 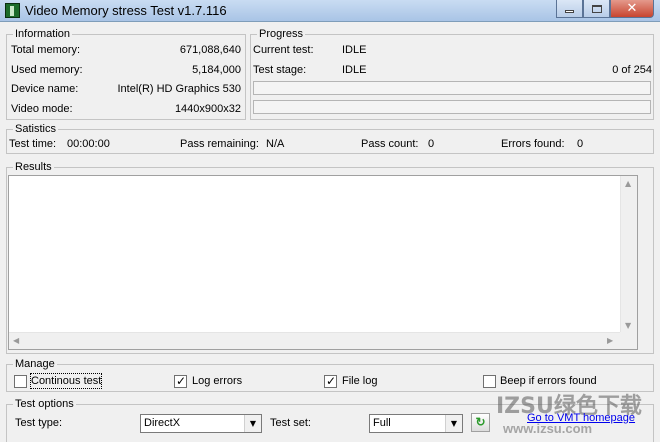 What do you see at coordinates (201, 423) in the screenshot?
I see `test-type-select: DirectX ▼` at bounding box center [201, 423].